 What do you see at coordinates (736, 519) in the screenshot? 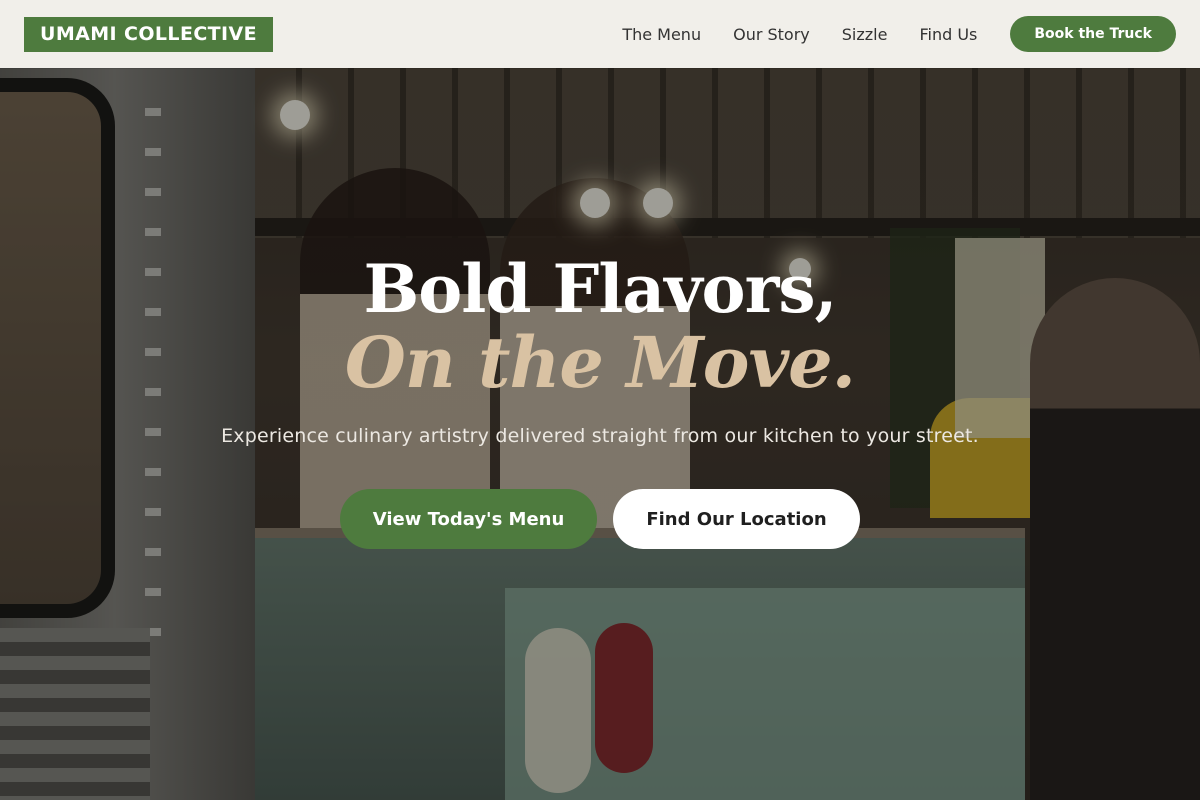
I see `find-location-button: Find Our Location` at bounding box center [736, 519].